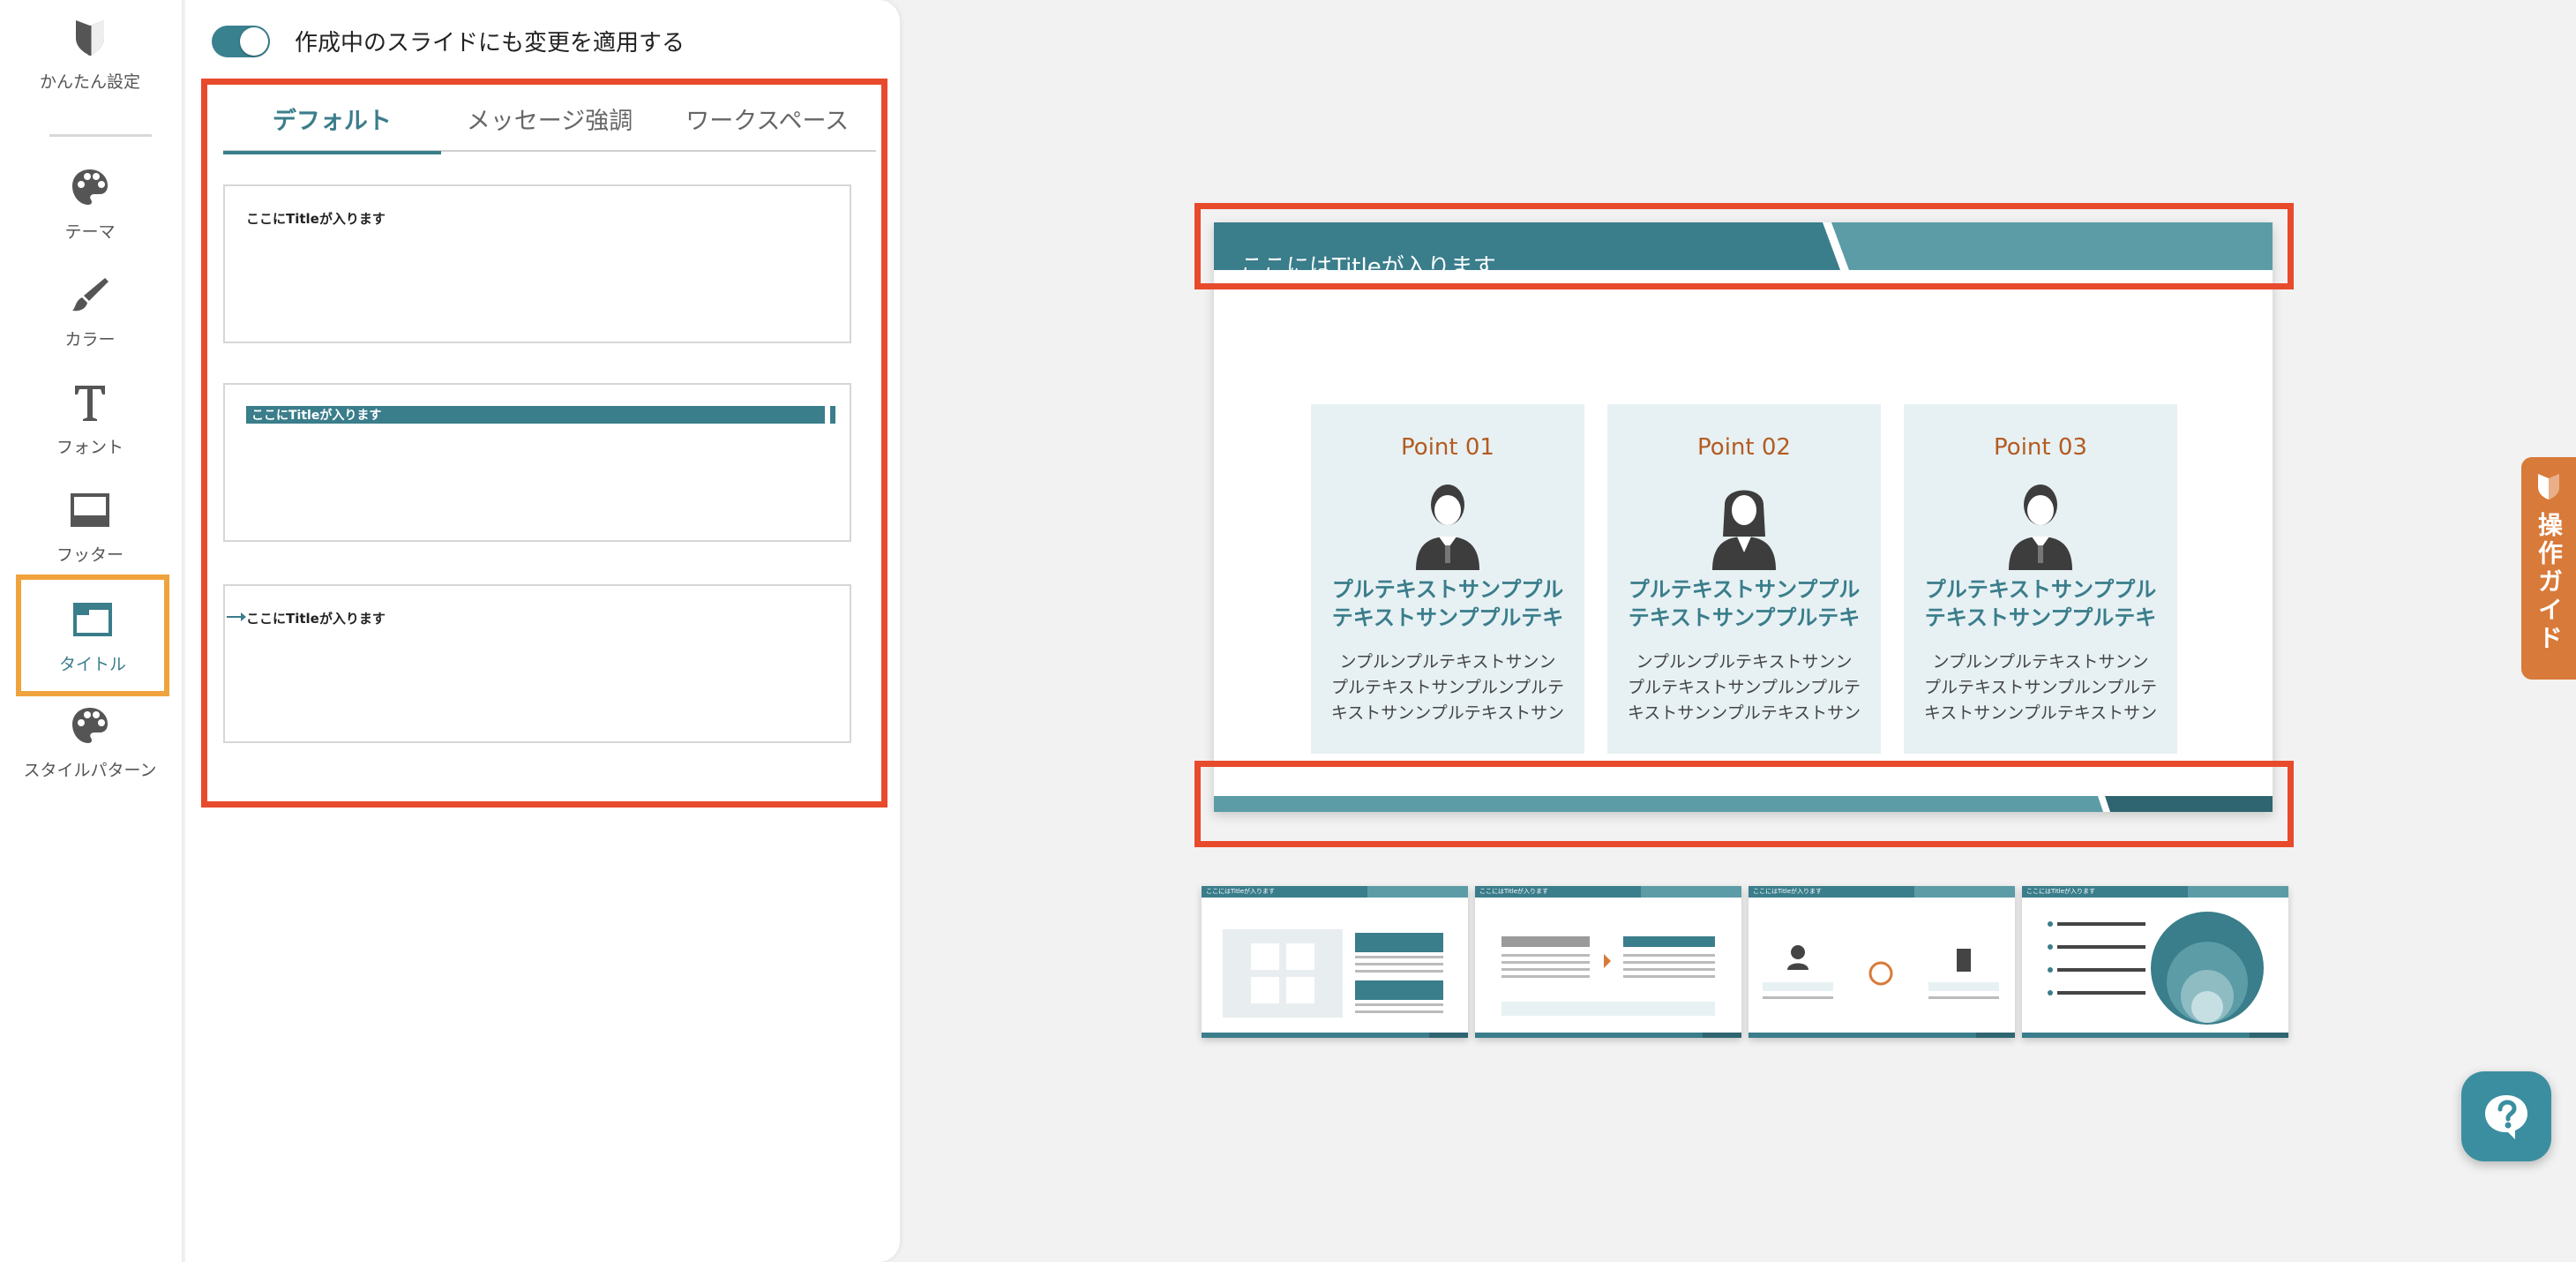 This screenshot has height=1262, width=2576. I want to click on sidebar: かんたん設定 テーマ カラー フォント フッター タイトル スタイルパターン, so click(92, 631).